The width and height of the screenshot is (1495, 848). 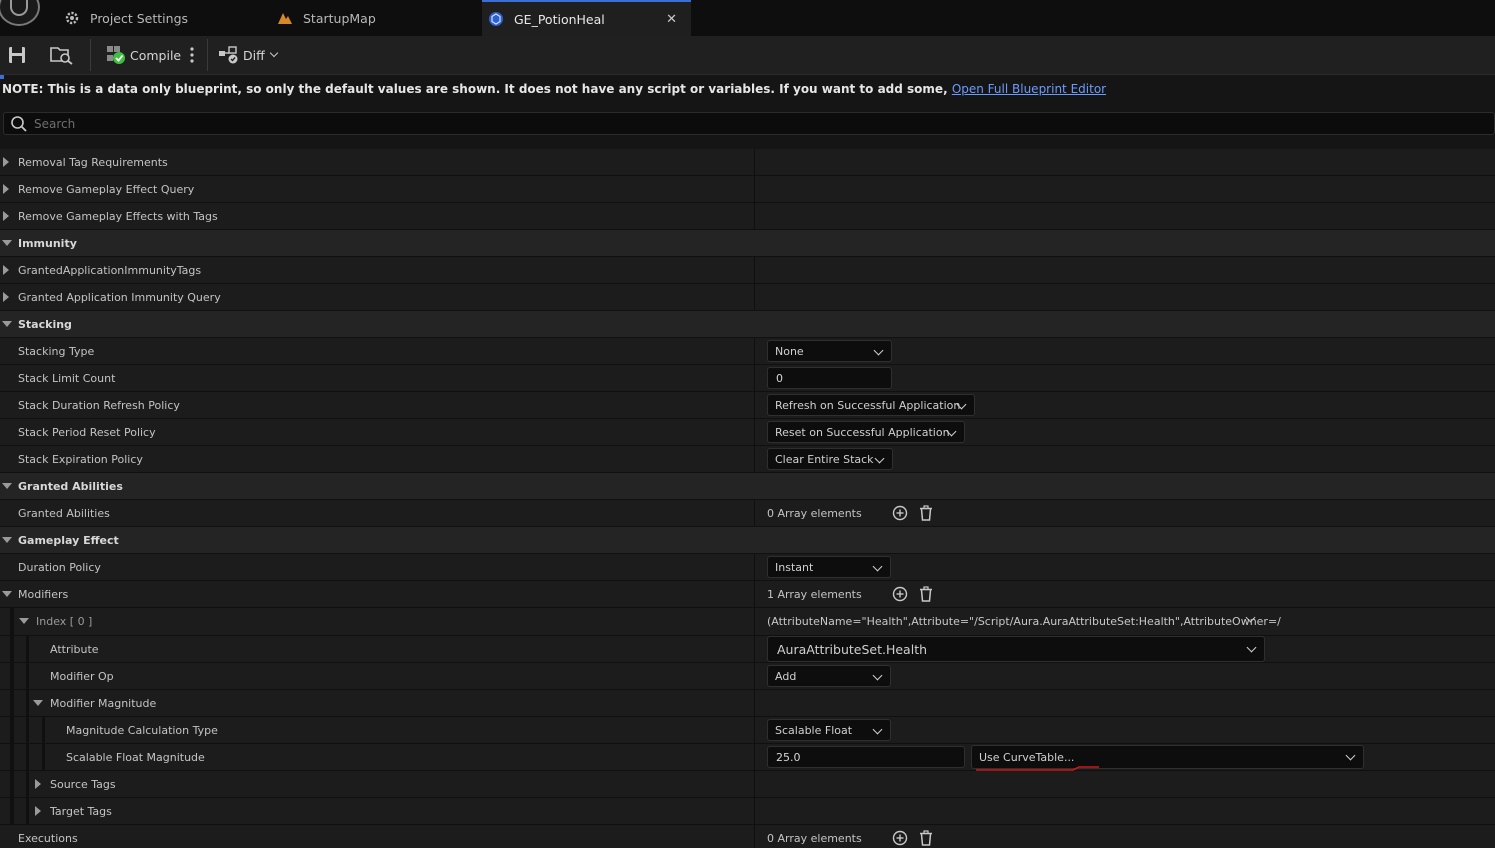 What do you see at coordinates (1016, 649) in the screenshot?
I see `attribute-dropdown: AuraAttributeSet.Health` at bounding box center [1016, 649].